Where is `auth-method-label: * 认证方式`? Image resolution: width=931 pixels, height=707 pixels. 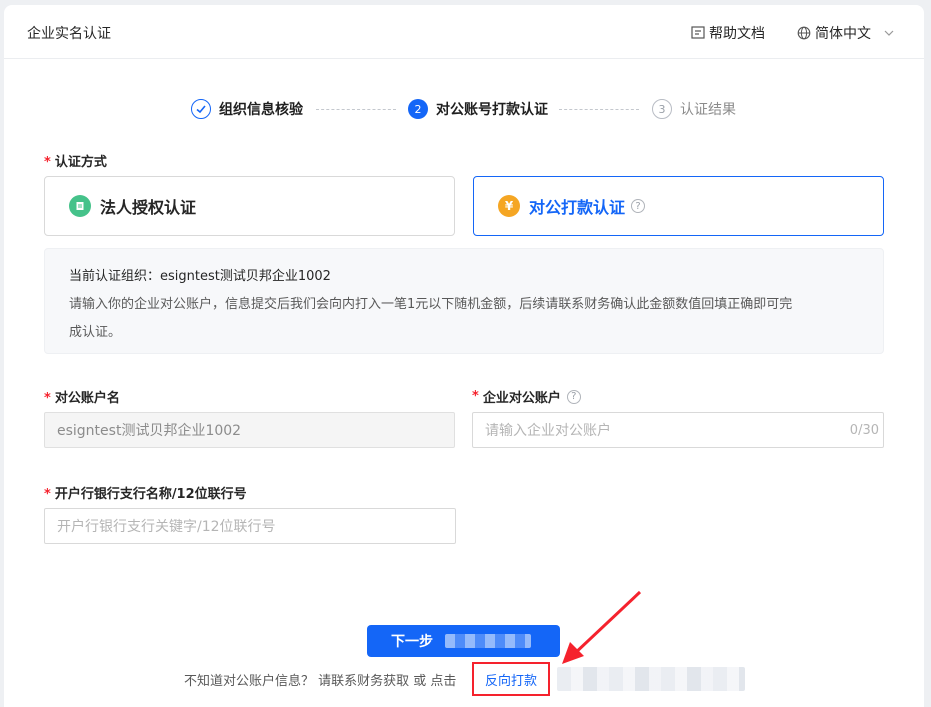
auth-method-label: * 认证方式 is located at coordinates (75, 162).